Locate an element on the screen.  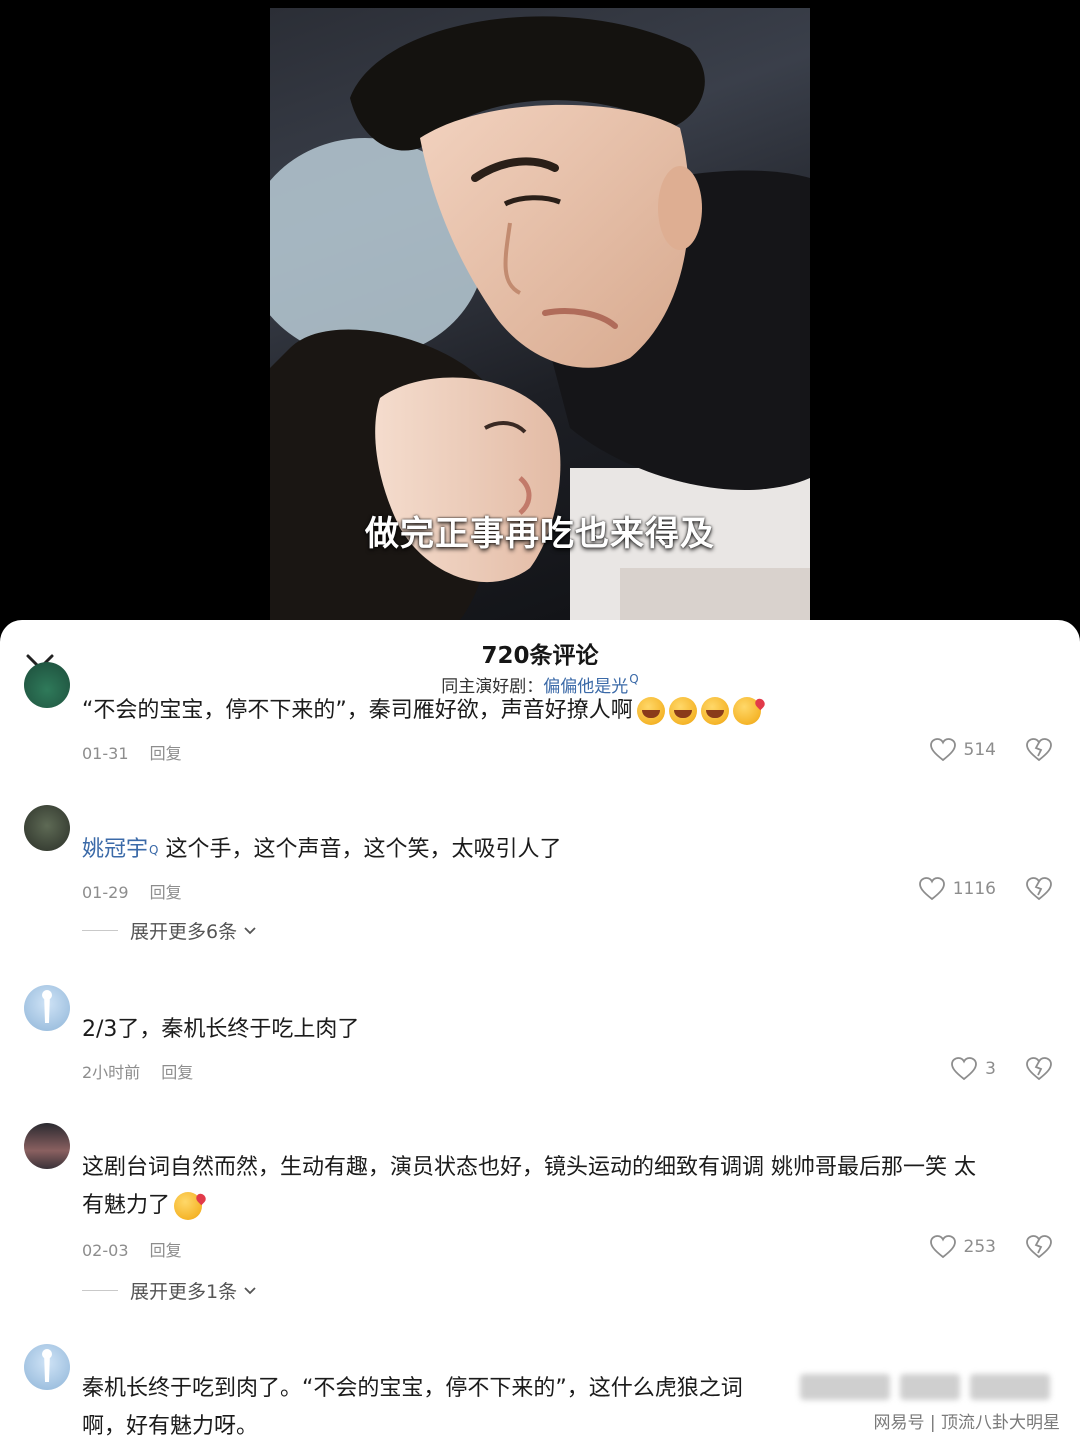
sheet-header: 720条评论 同主演好剧：偏偏他是光Q is located at coordinates (540, 660).